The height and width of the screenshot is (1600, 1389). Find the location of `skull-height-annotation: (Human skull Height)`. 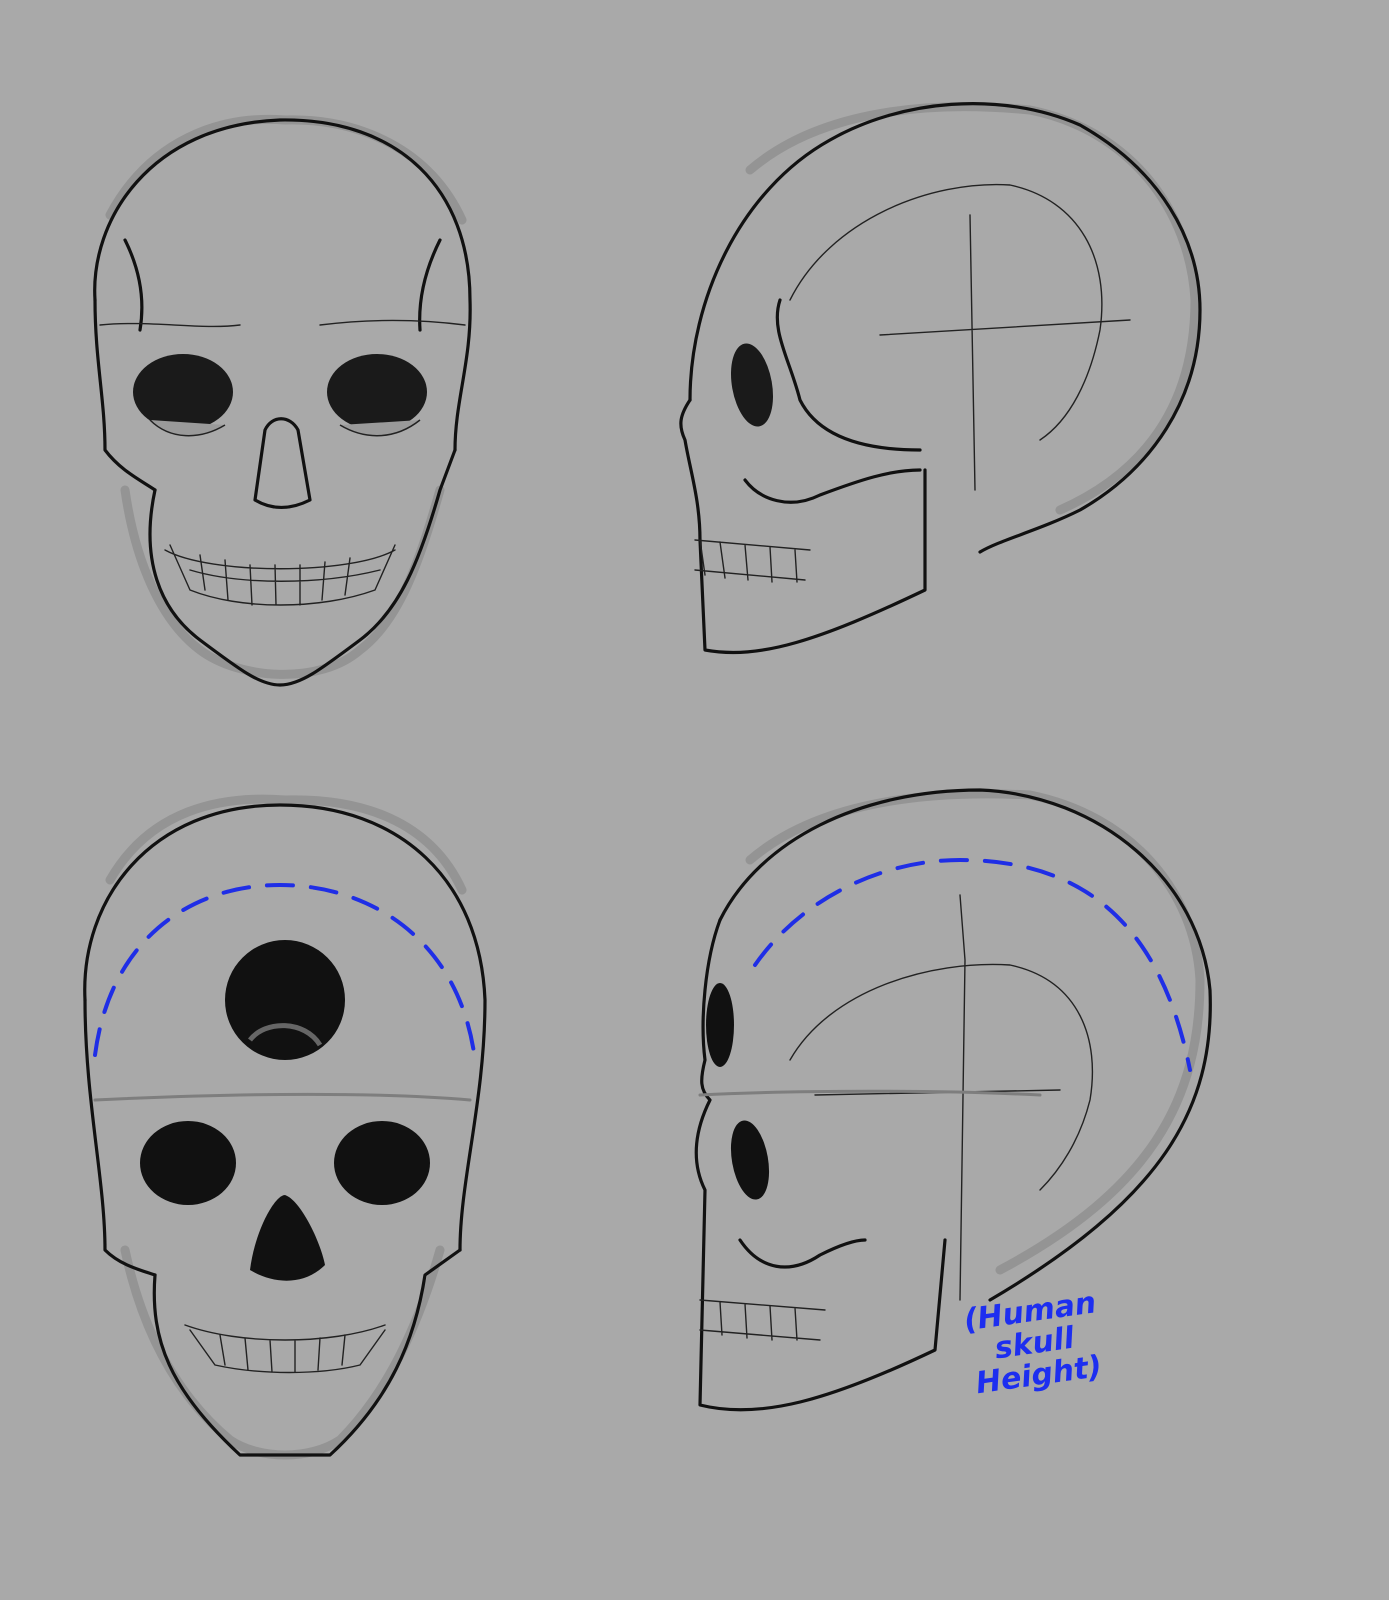

skull-height-annotation: (Human skull Height) is located at coordinates (1034, 1343).